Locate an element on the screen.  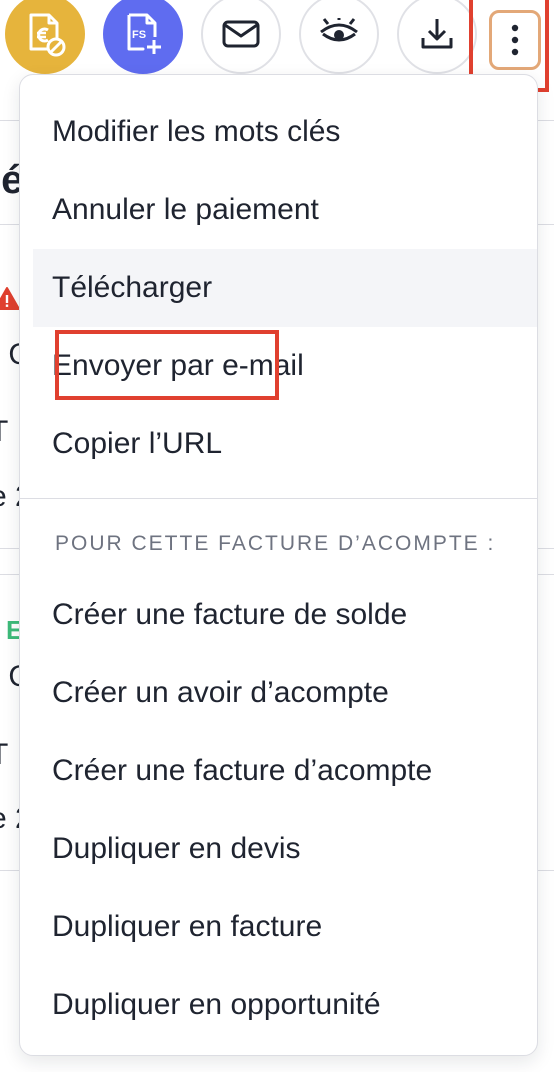
email-button is located at coordinates (241, 37).